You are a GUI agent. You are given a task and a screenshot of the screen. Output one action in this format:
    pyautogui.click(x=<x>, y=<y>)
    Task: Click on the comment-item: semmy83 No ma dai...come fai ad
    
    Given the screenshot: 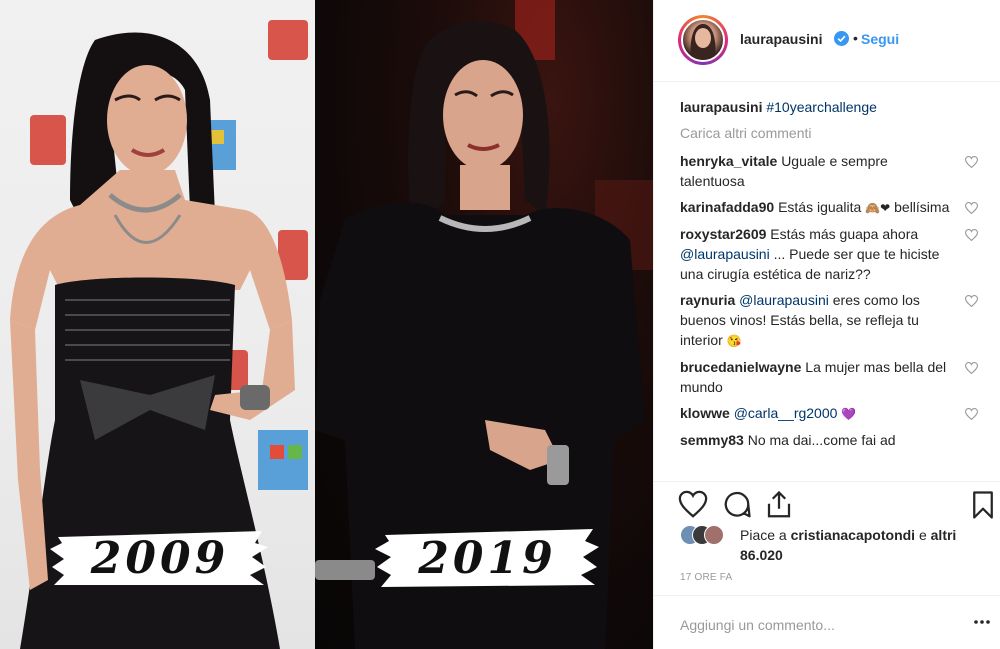 What is the action you would take?
    pyautogui.click(x=830, y=440)
    